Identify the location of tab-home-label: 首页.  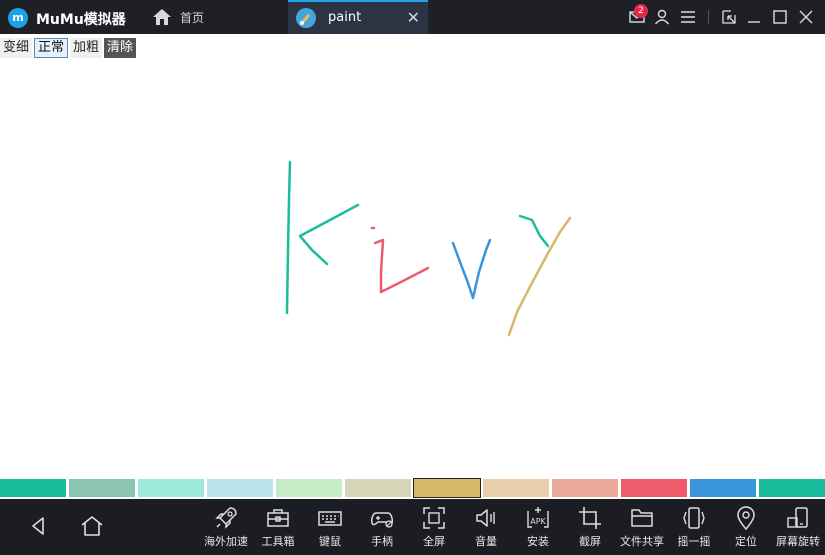
(192, 17).